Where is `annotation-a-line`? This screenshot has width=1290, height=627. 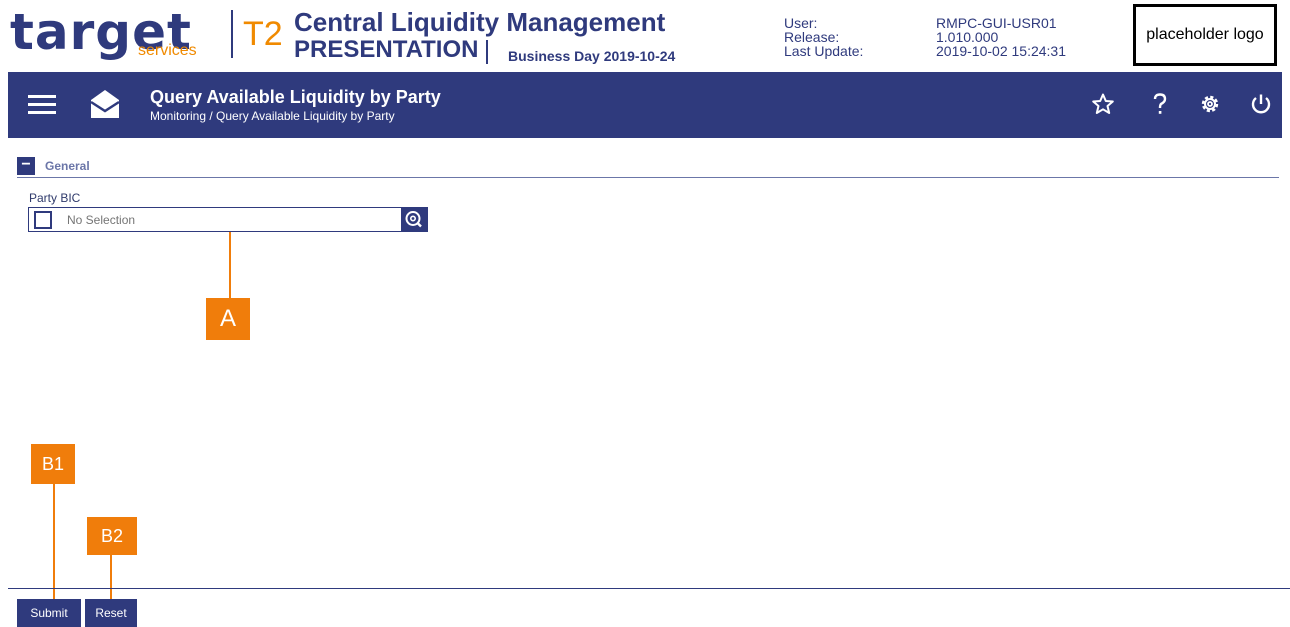 annotation-a-line is located at coordinates (230, 270).